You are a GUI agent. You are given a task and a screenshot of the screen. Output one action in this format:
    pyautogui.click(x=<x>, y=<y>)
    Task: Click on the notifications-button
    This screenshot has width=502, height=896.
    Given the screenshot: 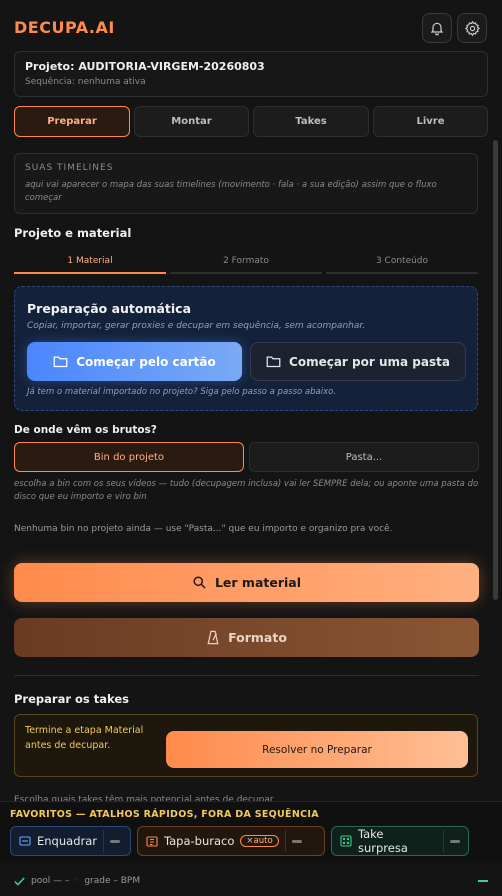 What is the action you would take?
    pyautogui.click(x=437, y=28)
    